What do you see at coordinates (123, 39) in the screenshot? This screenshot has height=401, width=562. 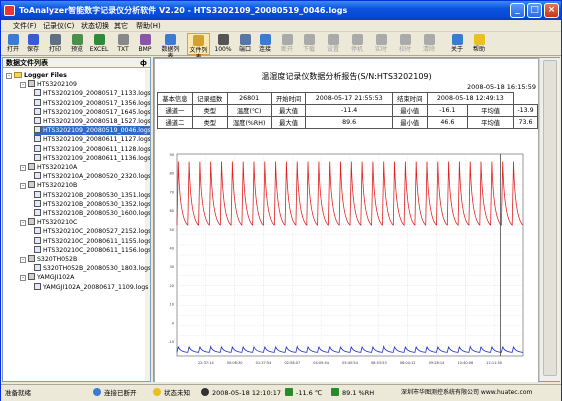 I see `txt-icon` at bounding box center [123, 39].